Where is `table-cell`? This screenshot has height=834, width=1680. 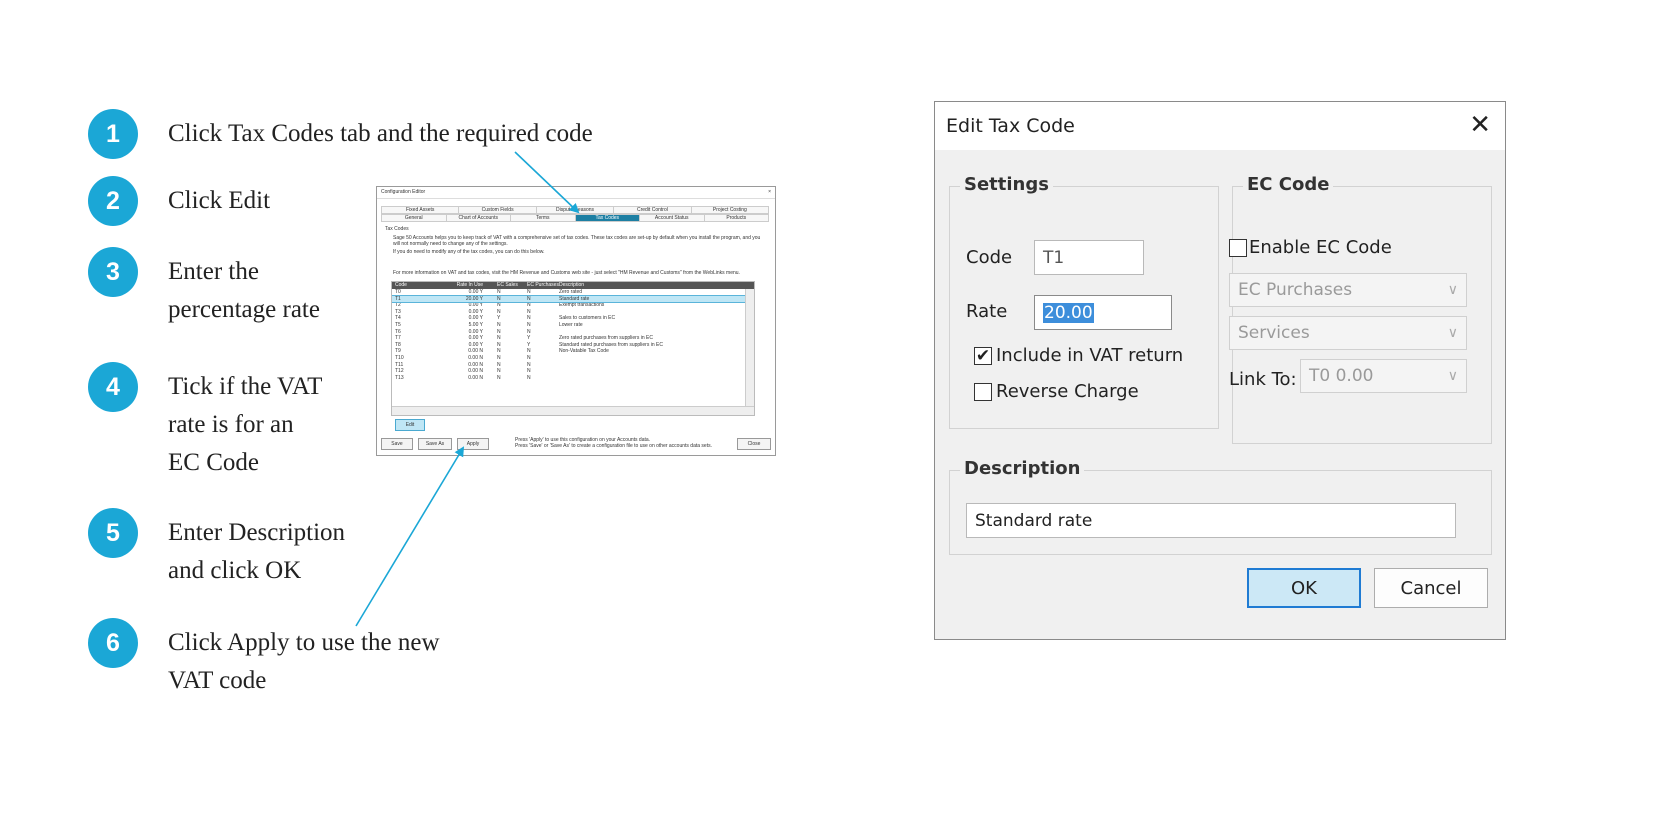
table-cell is located at coordinates (656, 371).